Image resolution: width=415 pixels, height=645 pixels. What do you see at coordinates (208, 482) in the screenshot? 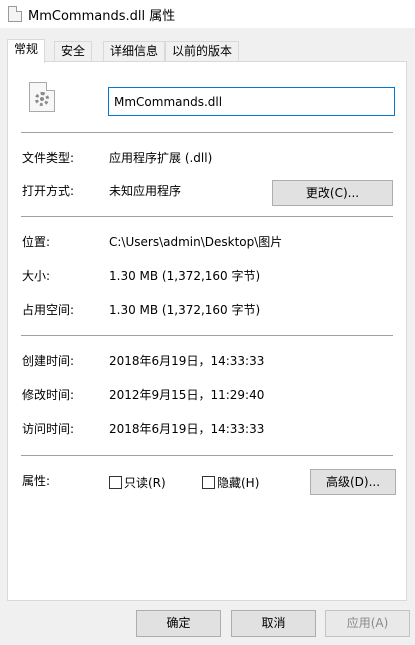
I see `hidden-checkbox-box` at bounding box center [208, 482].